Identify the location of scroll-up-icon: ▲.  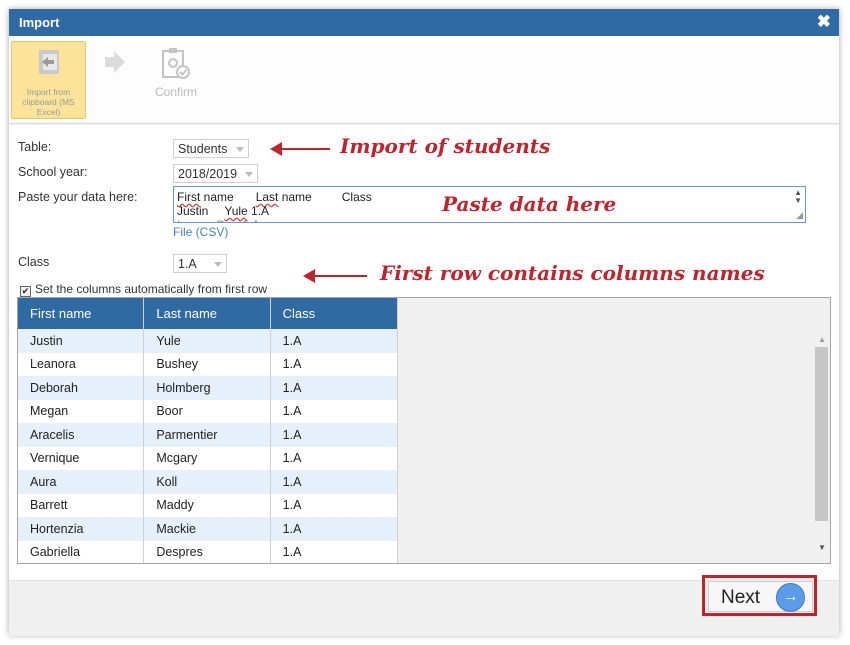
(822, 339).